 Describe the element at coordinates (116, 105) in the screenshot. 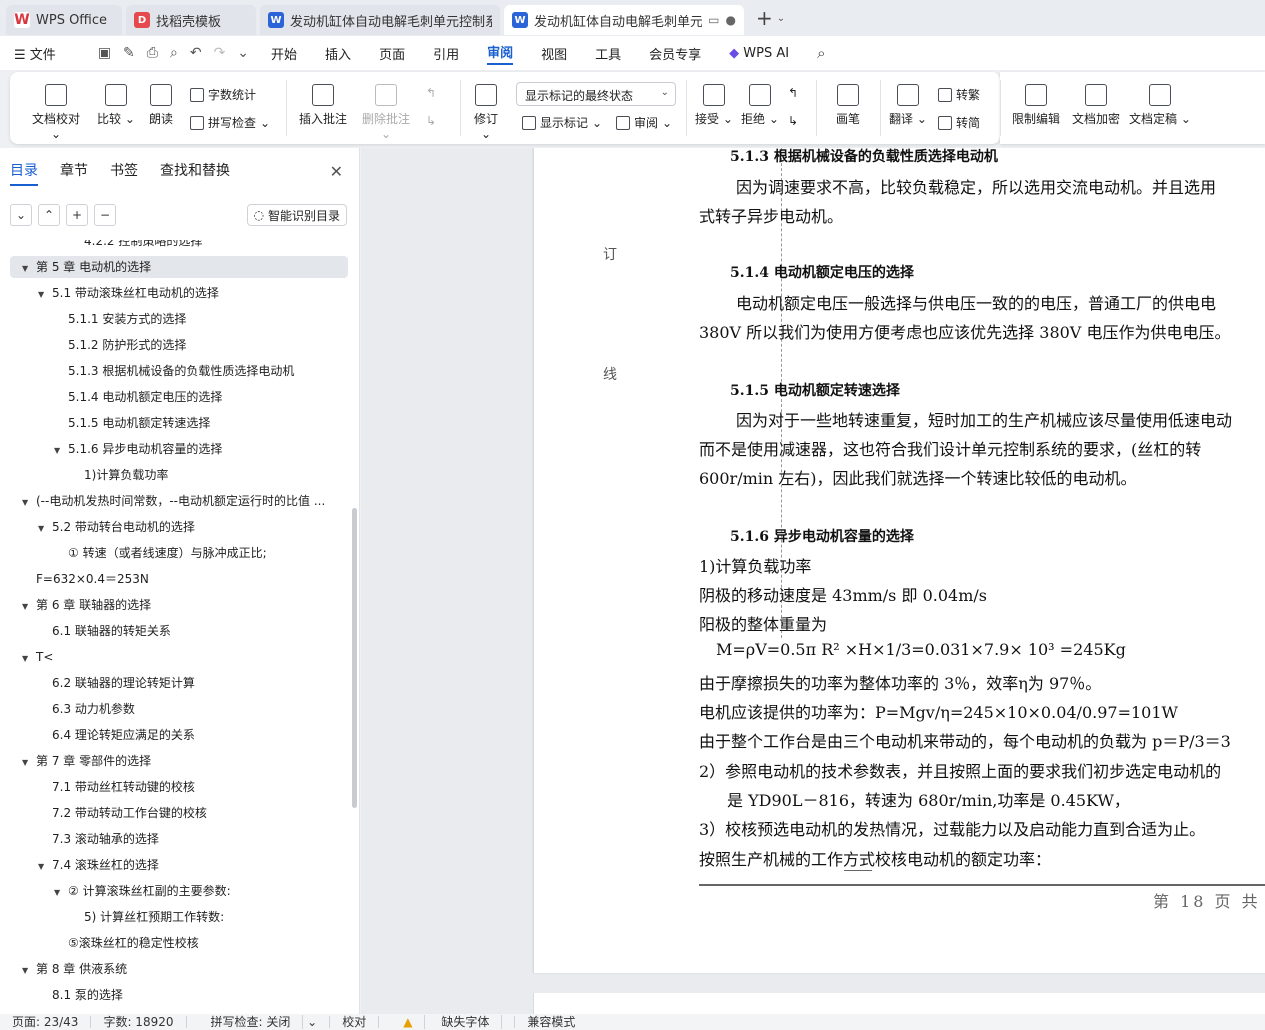

I see `compare-button: 比较 ⌄` at that location.